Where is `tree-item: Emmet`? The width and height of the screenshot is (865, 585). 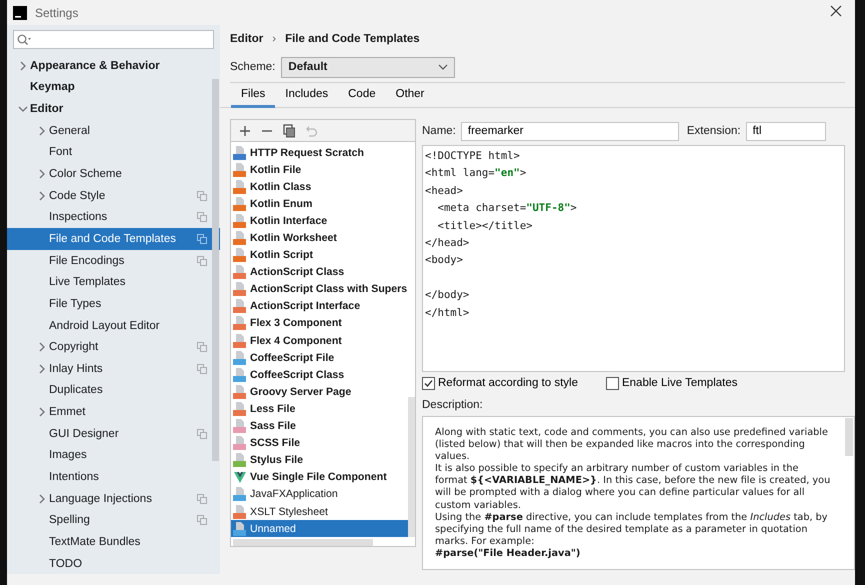 tree-item: Emmet is located at coordinates (113, 412).